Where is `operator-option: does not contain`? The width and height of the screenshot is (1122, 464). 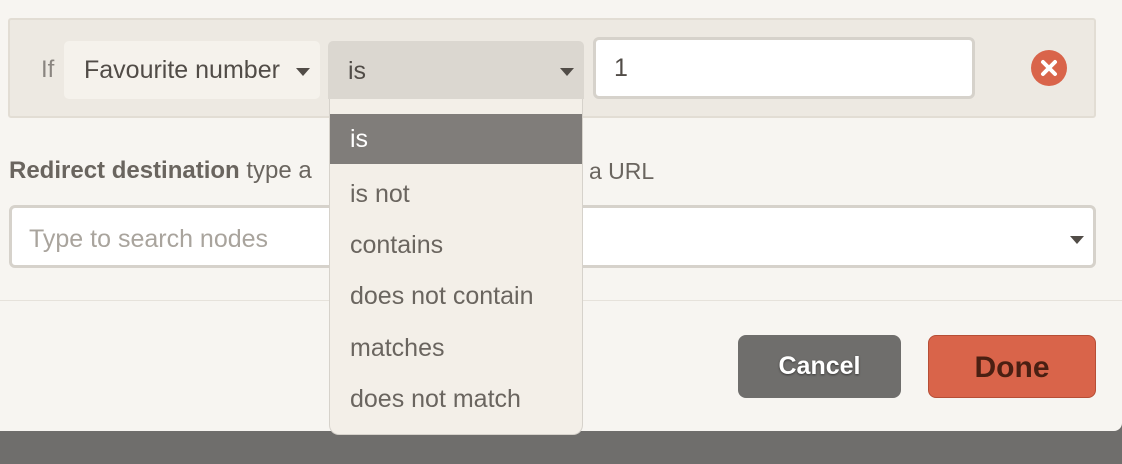
operator-option: does not contain is located at coordinates (456, 296).